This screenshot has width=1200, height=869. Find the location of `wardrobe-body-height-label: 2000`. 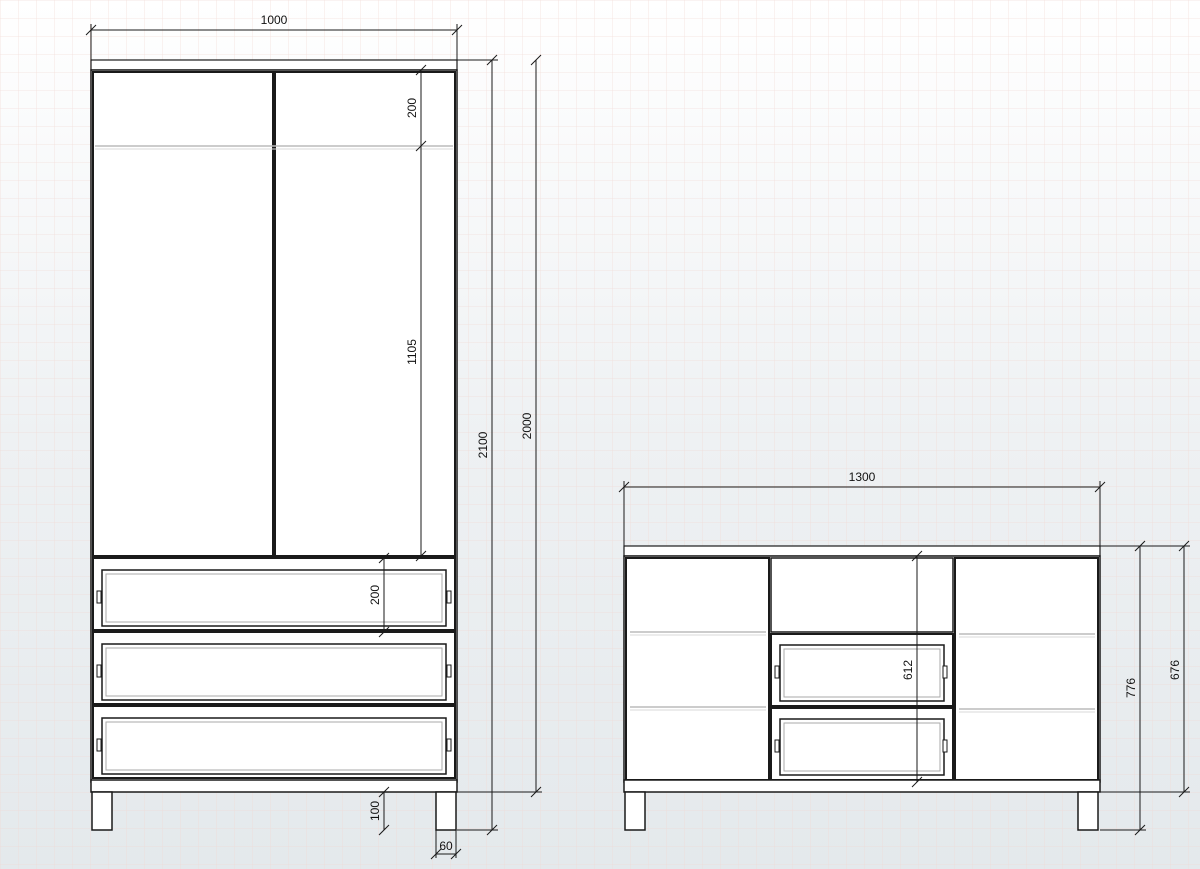

wardrobe-body-height-label: 2000 is located at coordinates (527, 425).